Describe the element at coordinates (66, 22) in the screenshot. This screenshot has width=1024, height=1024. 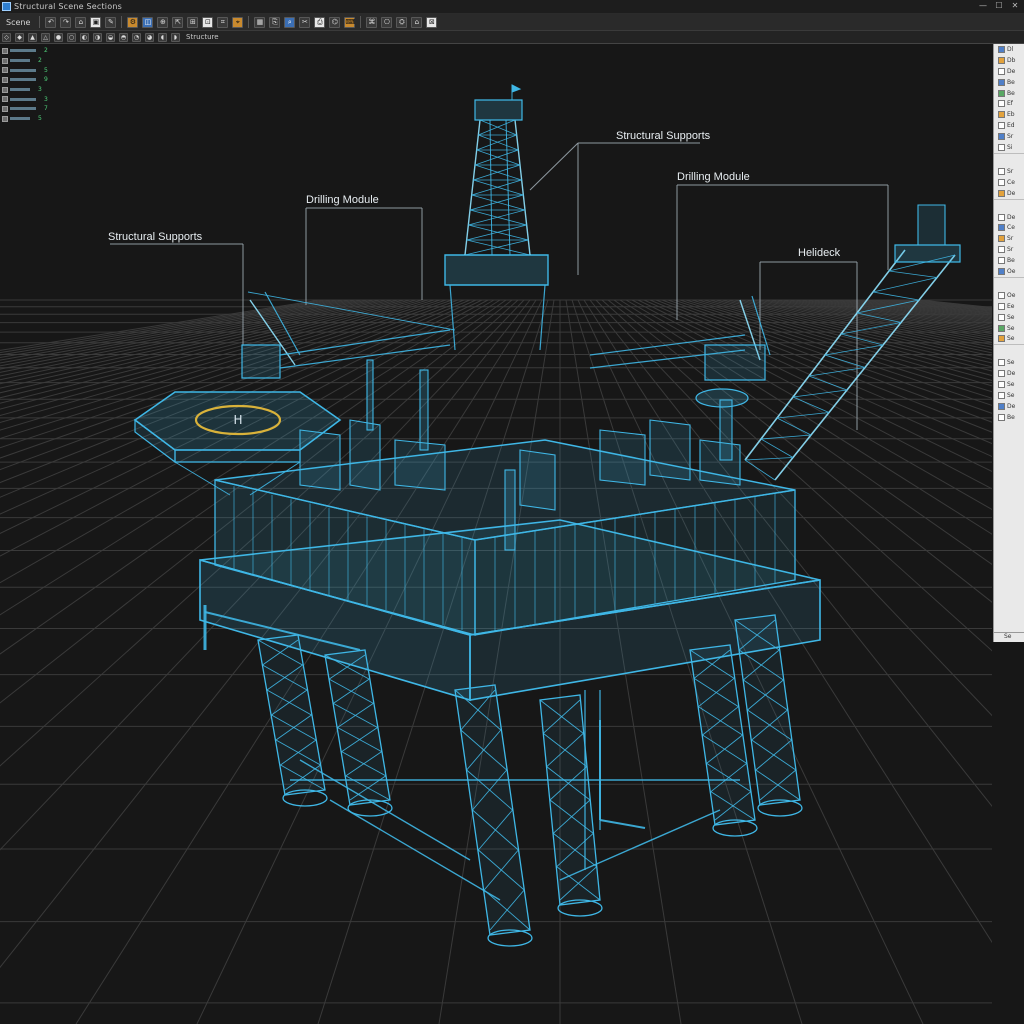
I see `toolbar-button: ↷` at that location.